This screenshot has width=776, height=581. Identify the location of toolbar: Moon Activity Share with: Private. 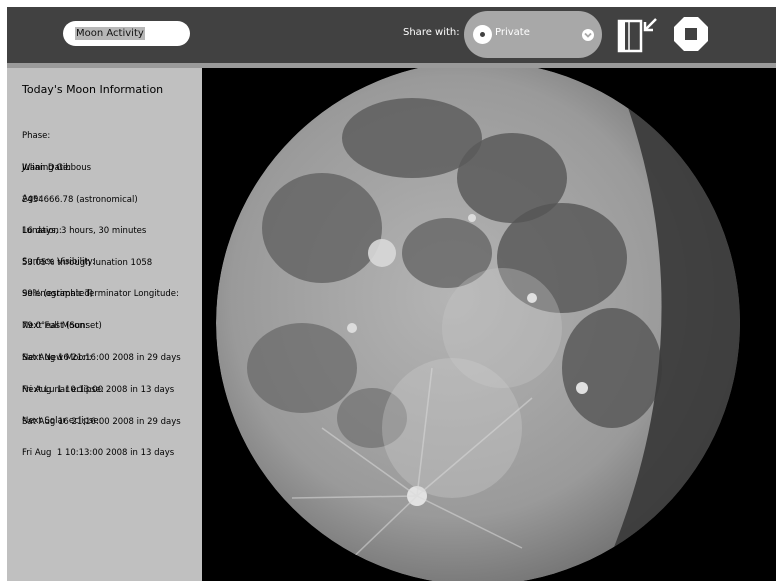
(391, 35).